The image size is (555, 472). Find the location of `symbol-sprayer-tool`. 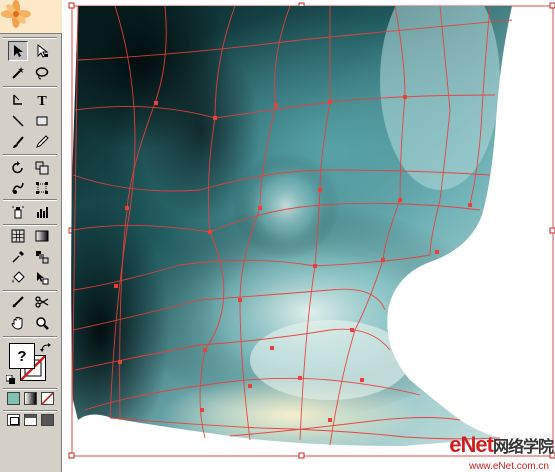

symbol-sprayer-tool is located at coordinates (18, 212).